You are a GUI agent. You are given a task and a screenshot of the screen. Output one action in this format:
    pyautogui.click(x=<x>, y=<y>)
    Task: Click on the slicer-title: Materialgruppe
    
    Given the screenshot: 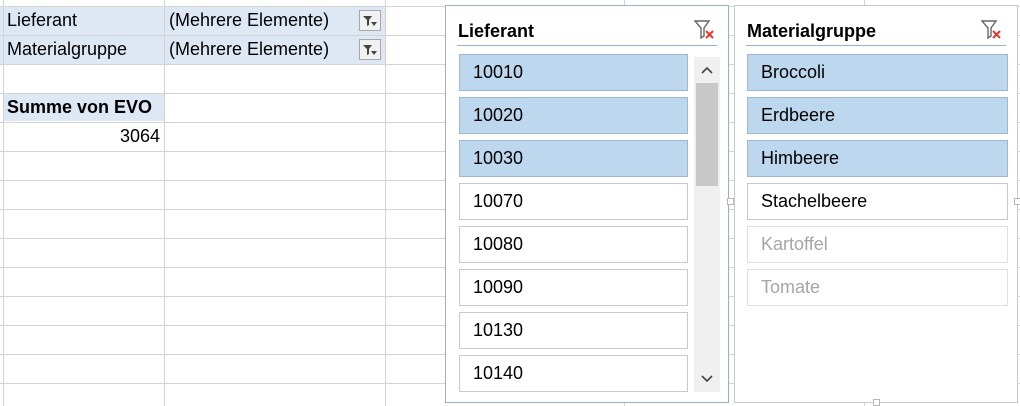 What is the action you would take?
    pyautogui.click(x=812, y=31)
    